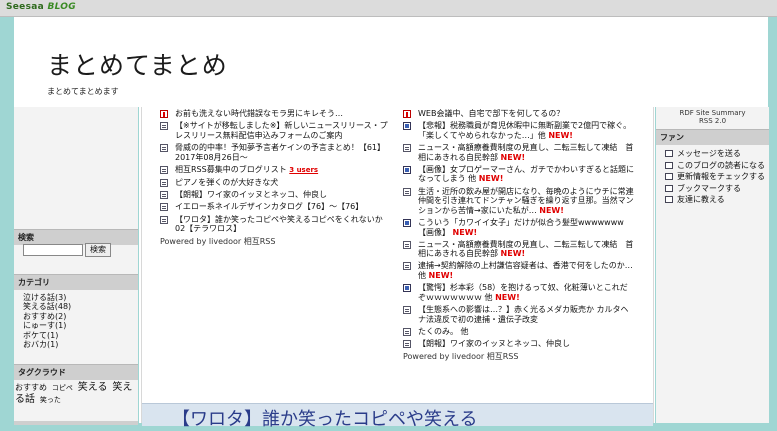 The image size is (777, 431). I want to click on rss-item: こういう「カワイイ女子」だけが似合う髪型wwwwwww【画像】 NEW!, so click(519, 227).